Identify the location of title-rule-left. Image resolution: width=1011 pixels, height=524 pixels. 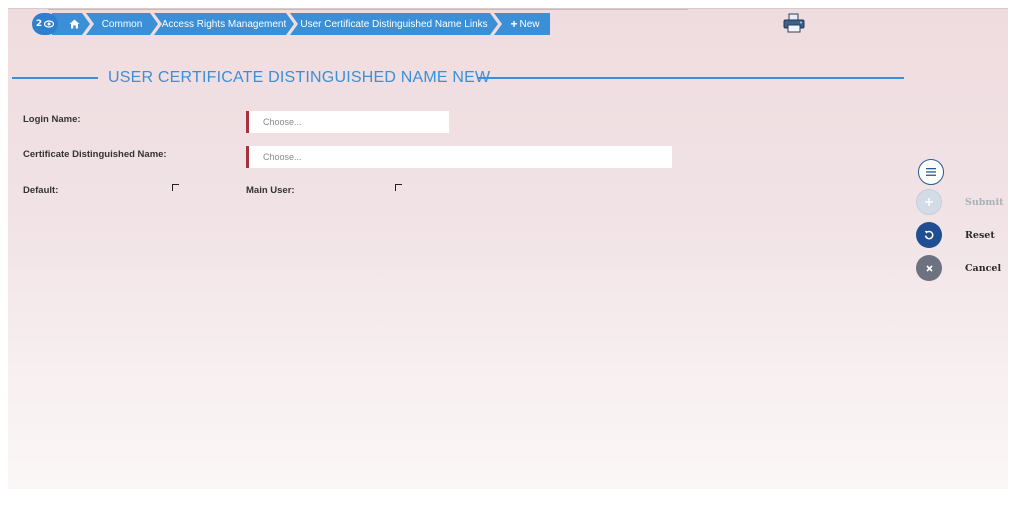
(55, 78).